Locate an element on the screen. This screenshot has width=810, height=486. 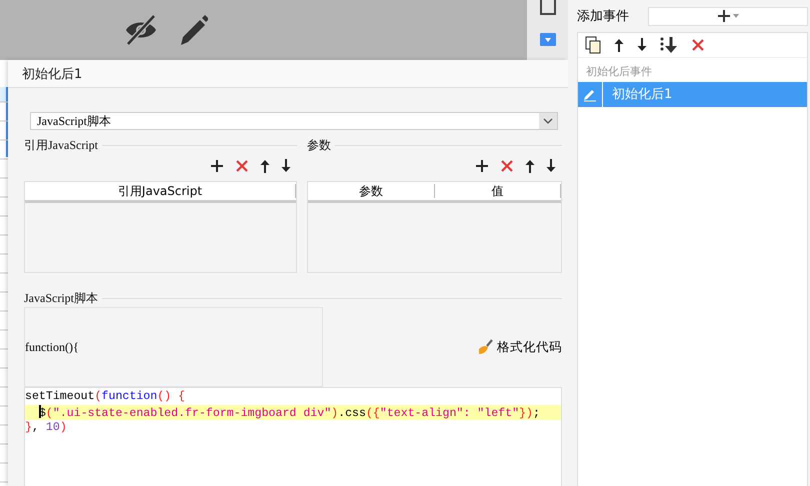
dropdown-icon is located at coordinates (548, 39).